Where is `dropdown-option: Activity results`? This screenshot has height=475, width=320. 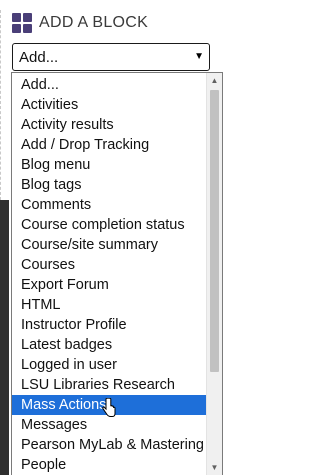
dropdown-option: Activity results is located at coordinates (109, 125).